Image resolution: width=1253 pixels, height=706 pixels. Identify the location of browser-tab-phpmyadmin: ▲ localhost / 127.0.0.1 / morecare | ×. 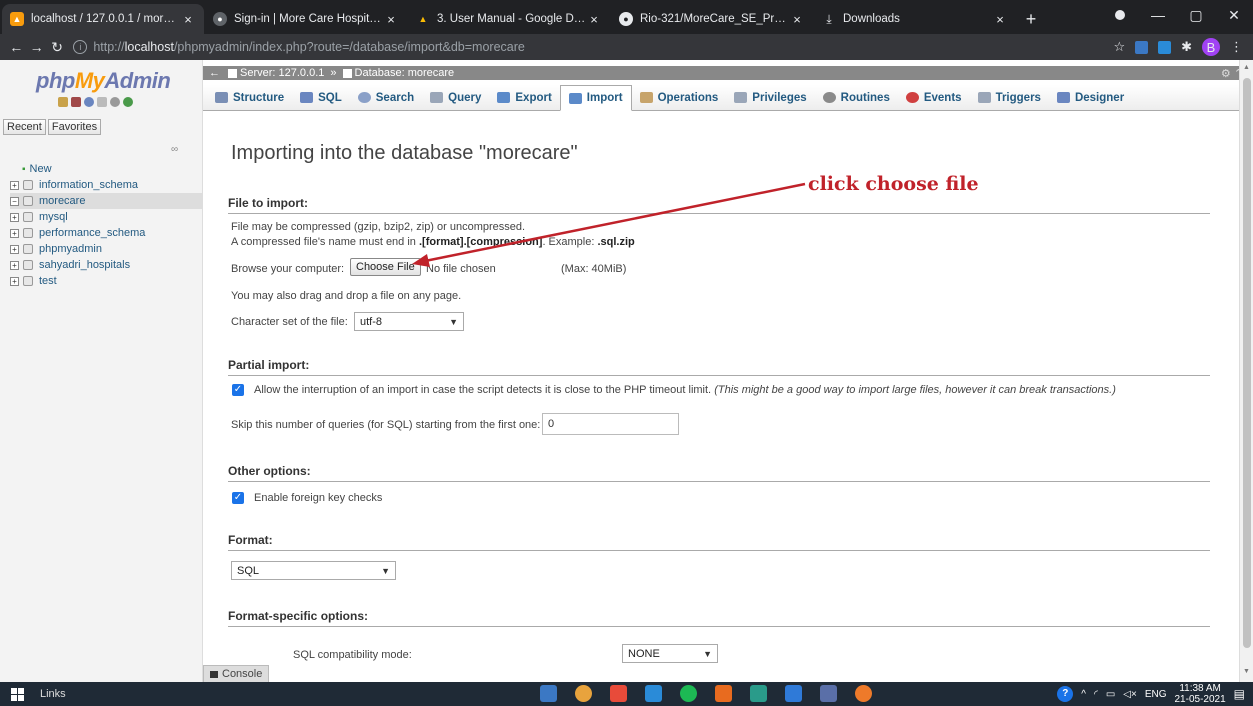
(103, 19).